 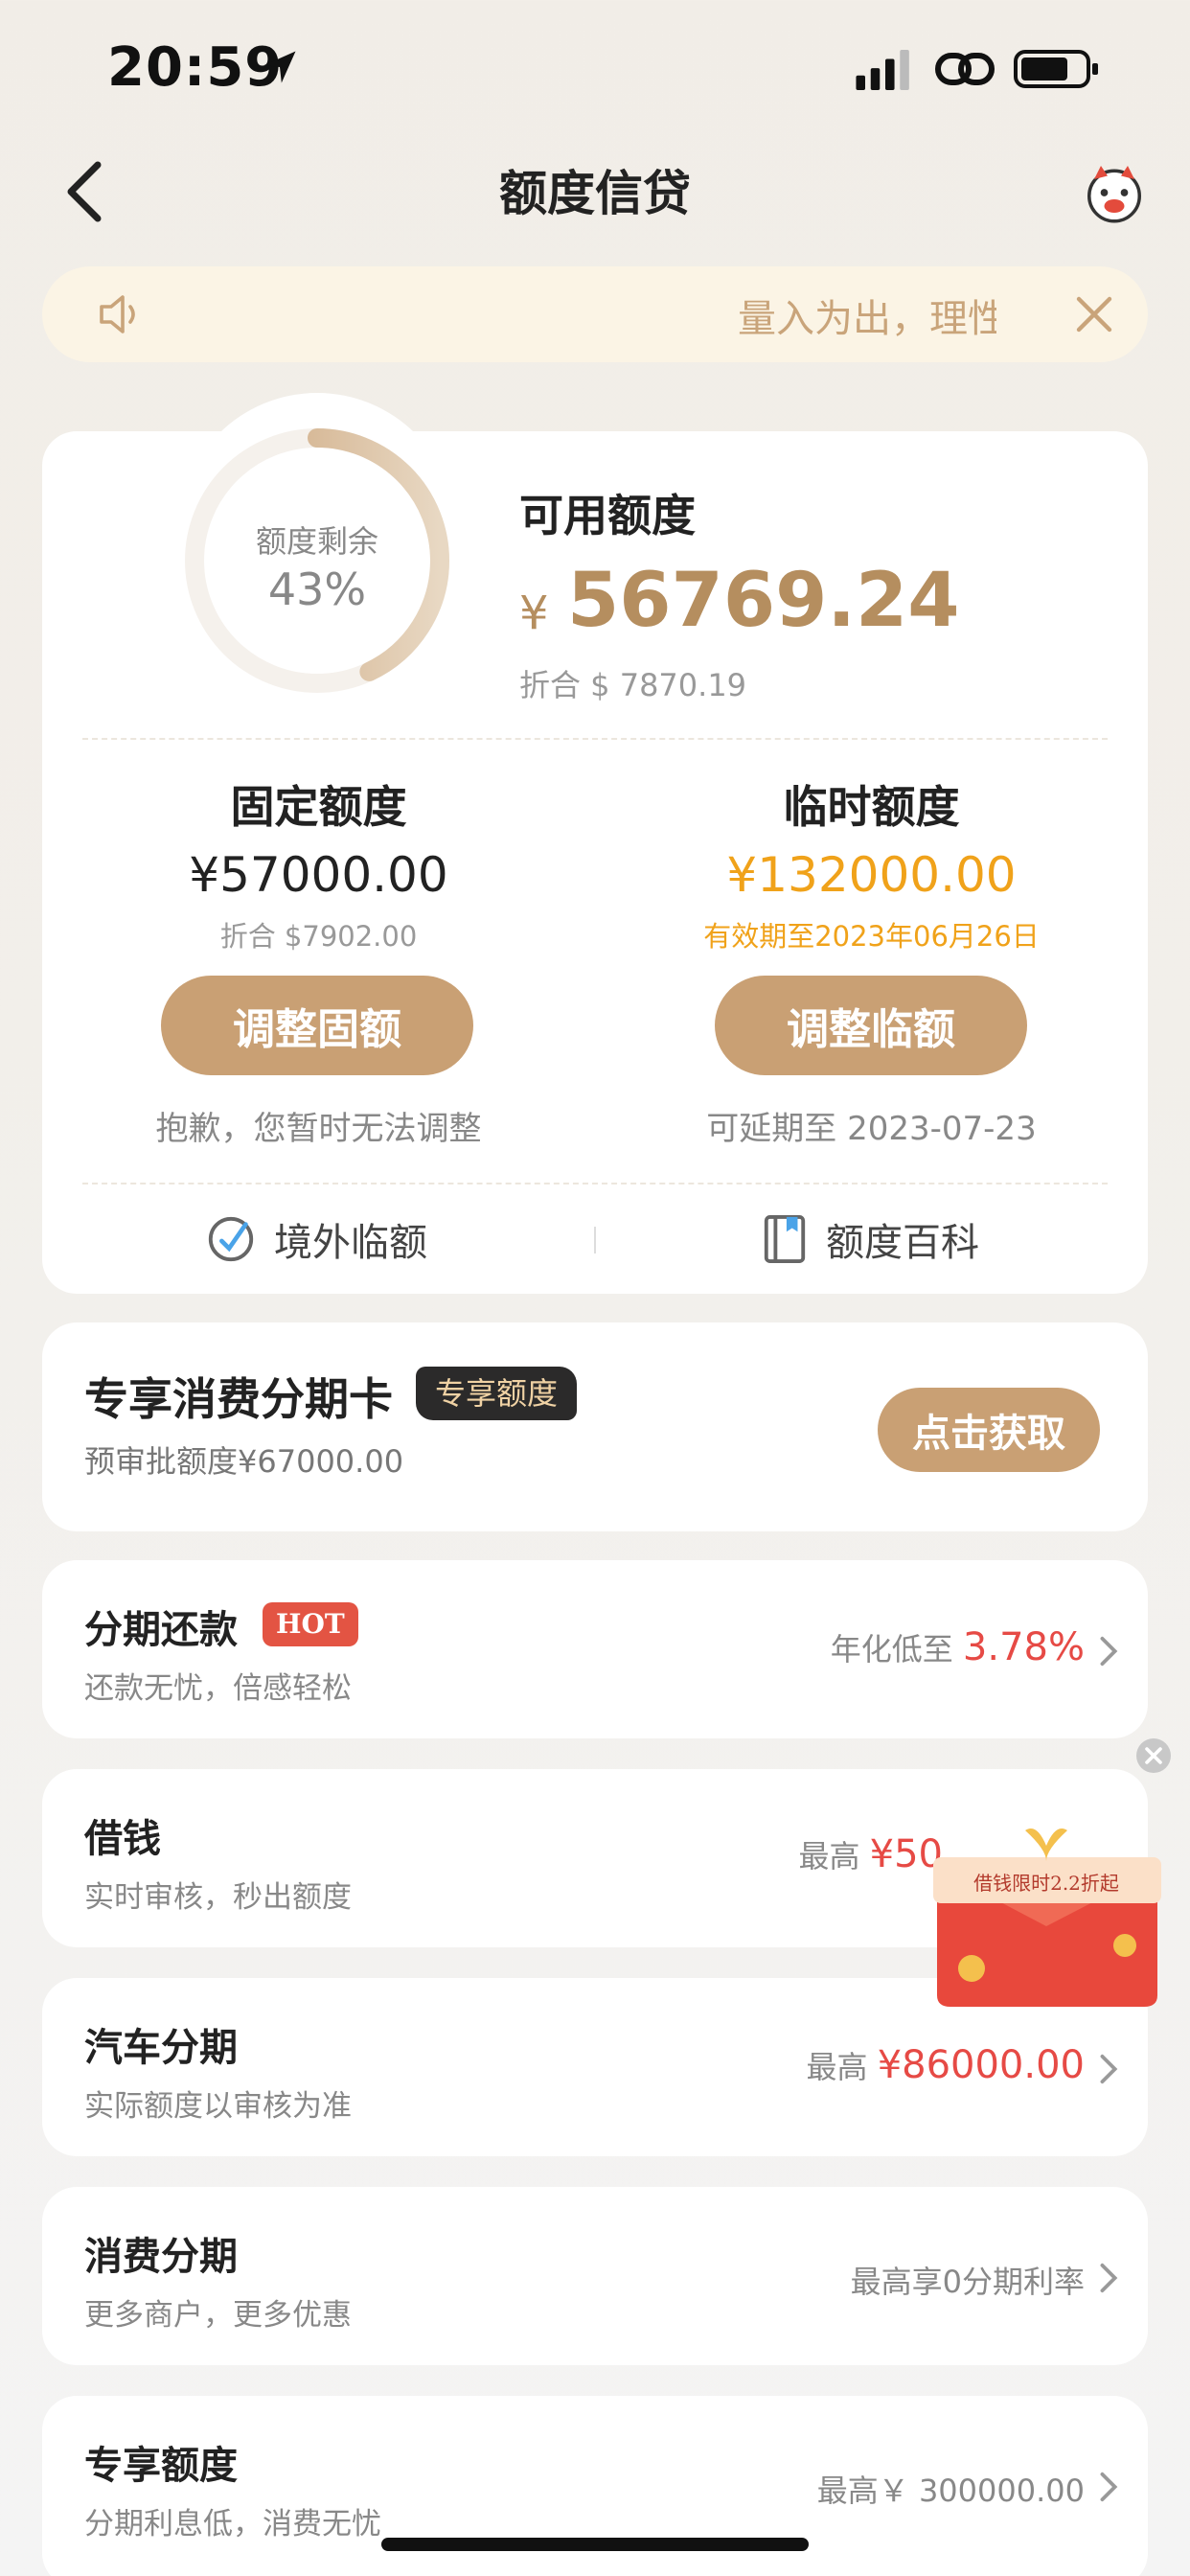 What do you see at coordinates (161, 1630) in the screenshot?
I see `list-item-title: 分期还款` at bounding box center [161, 1630].